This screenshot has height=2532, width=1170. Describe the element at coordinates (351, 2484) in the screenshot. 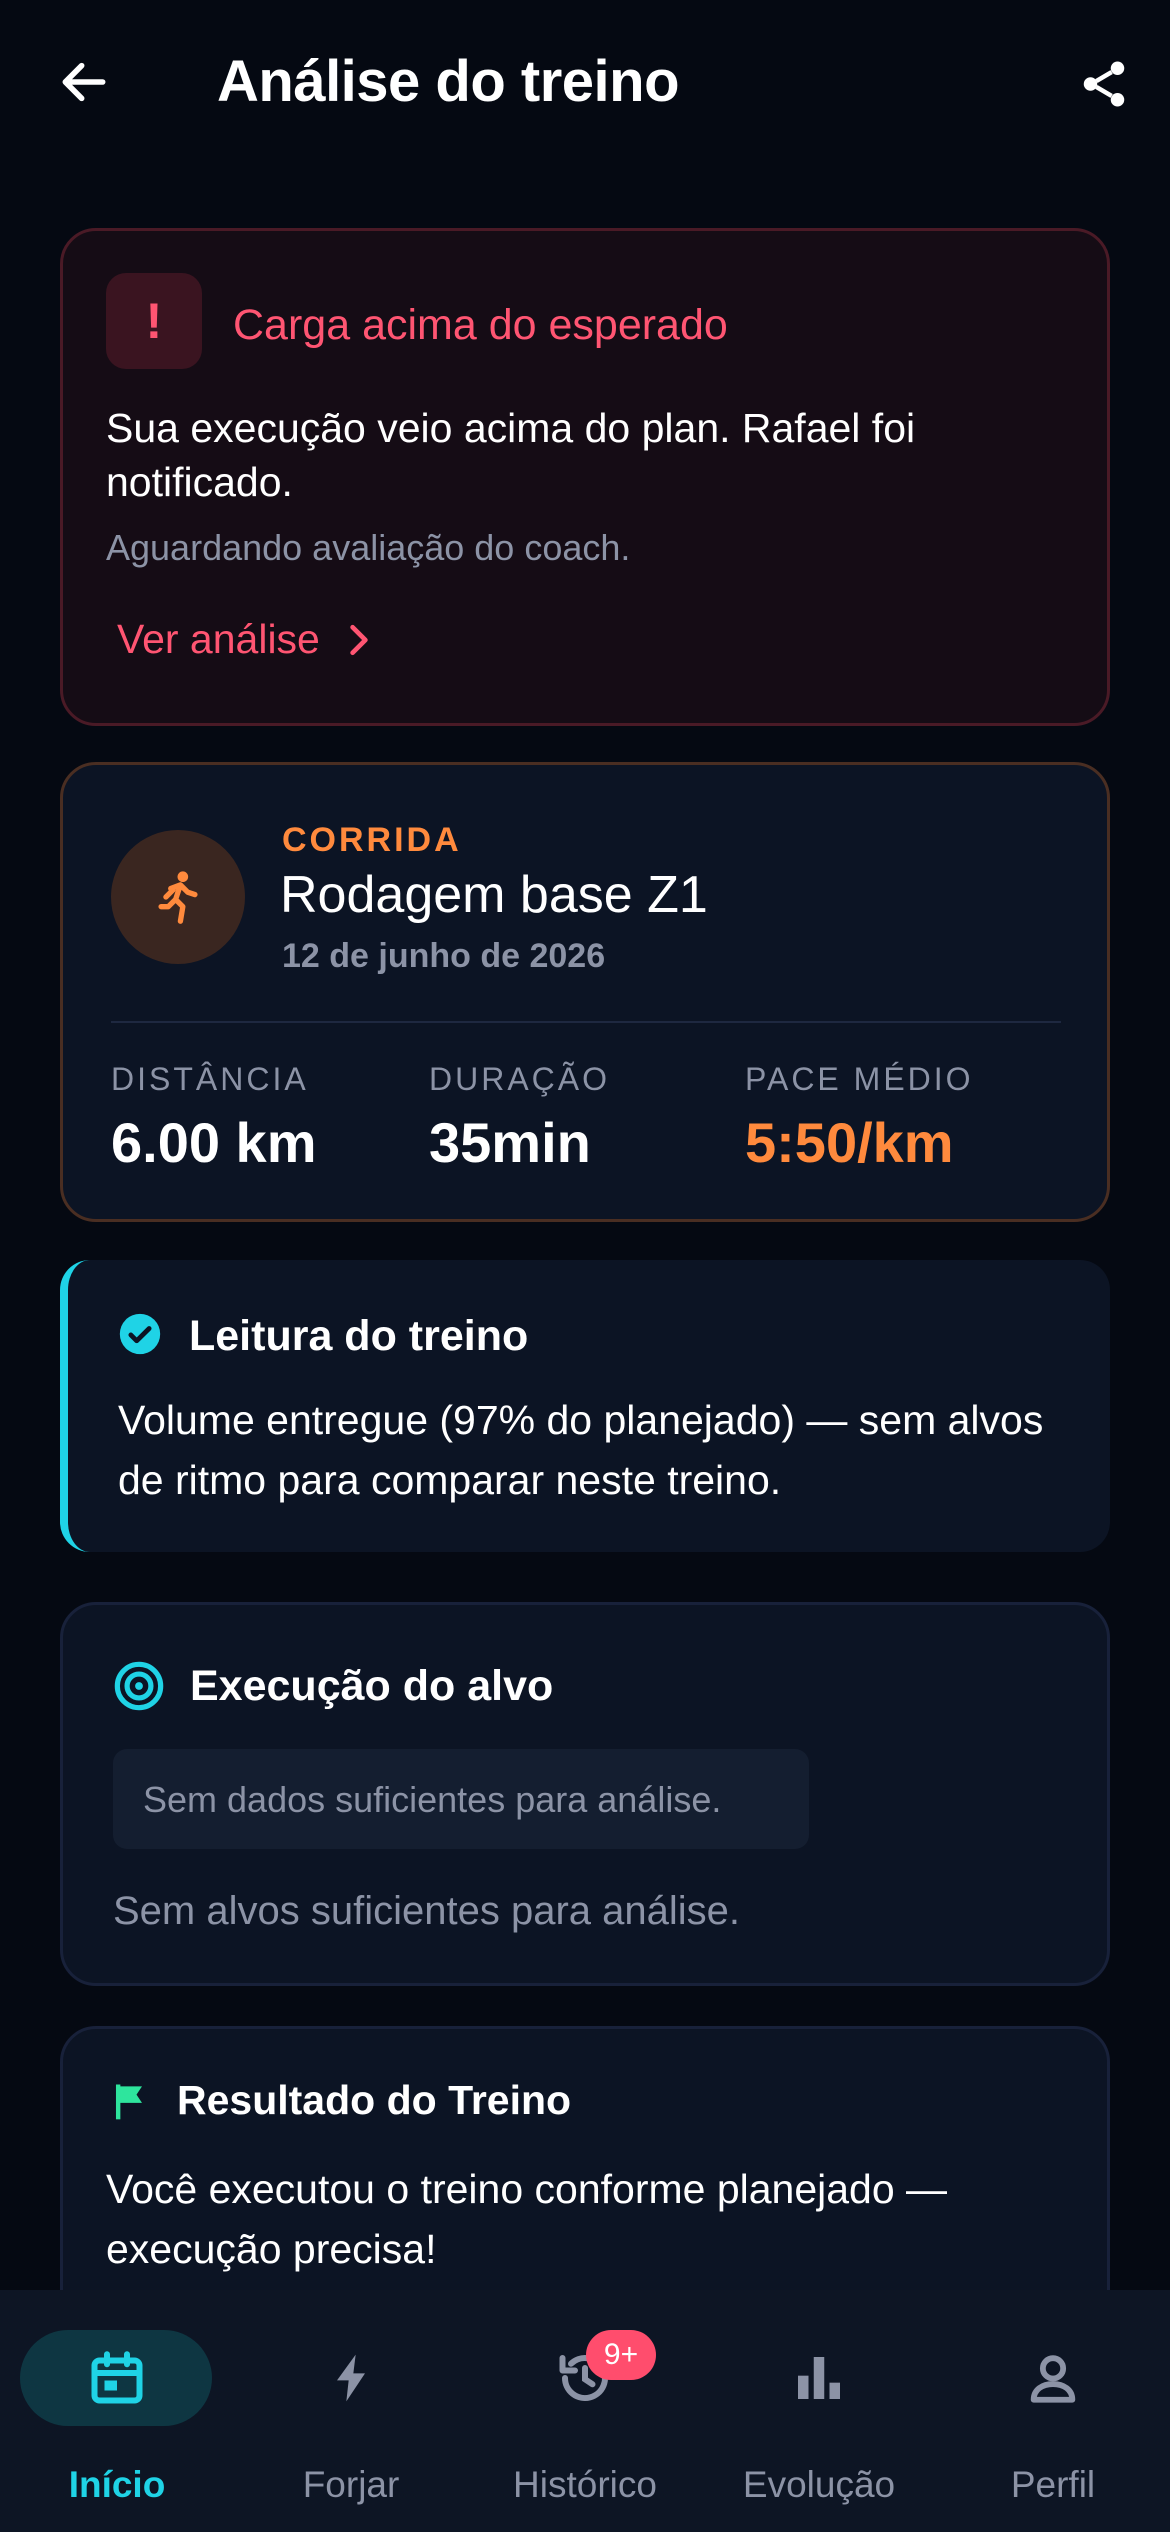

I see `nav-label: Forjar` at that location.